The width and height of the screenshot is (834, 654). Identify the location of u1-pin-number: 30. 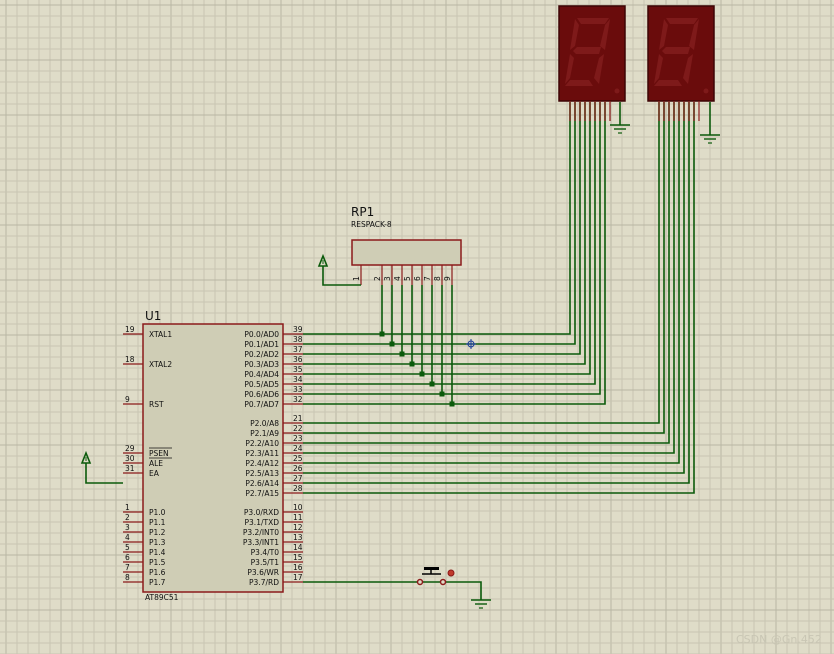
(130, 458).